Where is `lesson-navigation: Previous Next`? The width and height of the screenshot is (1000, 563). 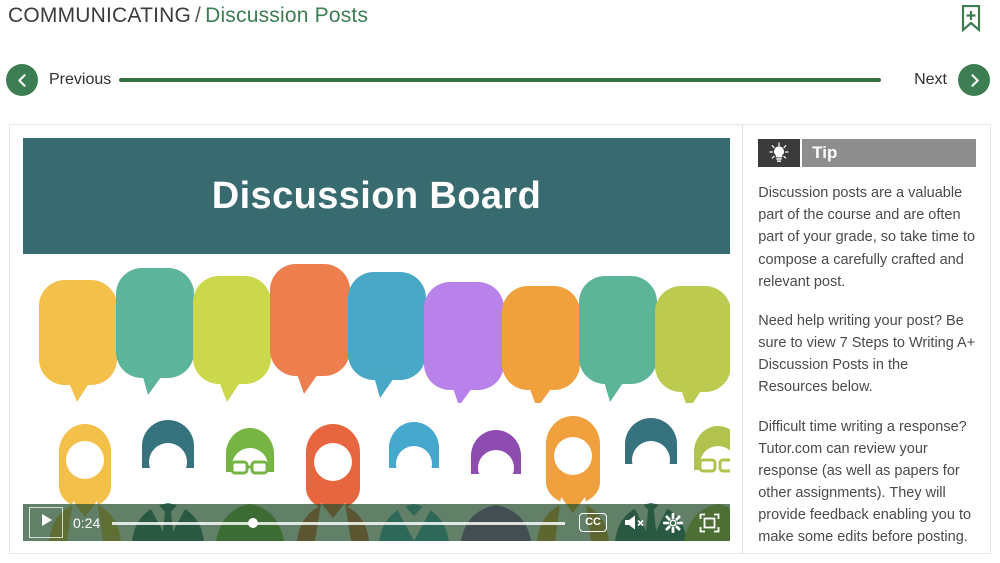 lesson-navigation: Previous Next is located at coordinates (500, 80).